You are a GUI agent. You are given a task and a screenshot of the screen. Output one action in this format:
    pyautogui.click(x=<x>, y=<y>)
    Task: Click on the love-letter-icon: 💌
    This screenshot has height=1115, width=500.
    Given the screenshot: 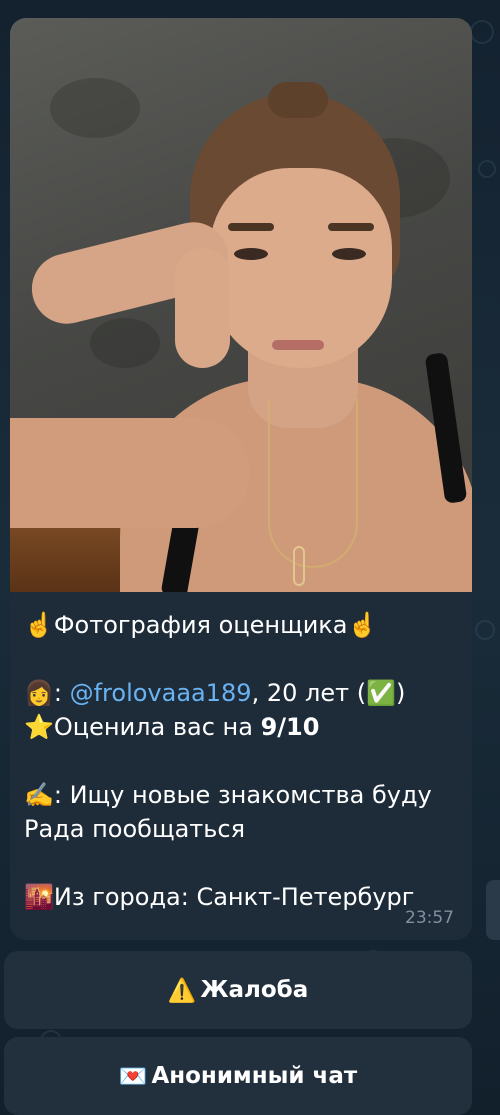 What is the action you would take?
    pyautogui.click(x=133, y=1076)
    